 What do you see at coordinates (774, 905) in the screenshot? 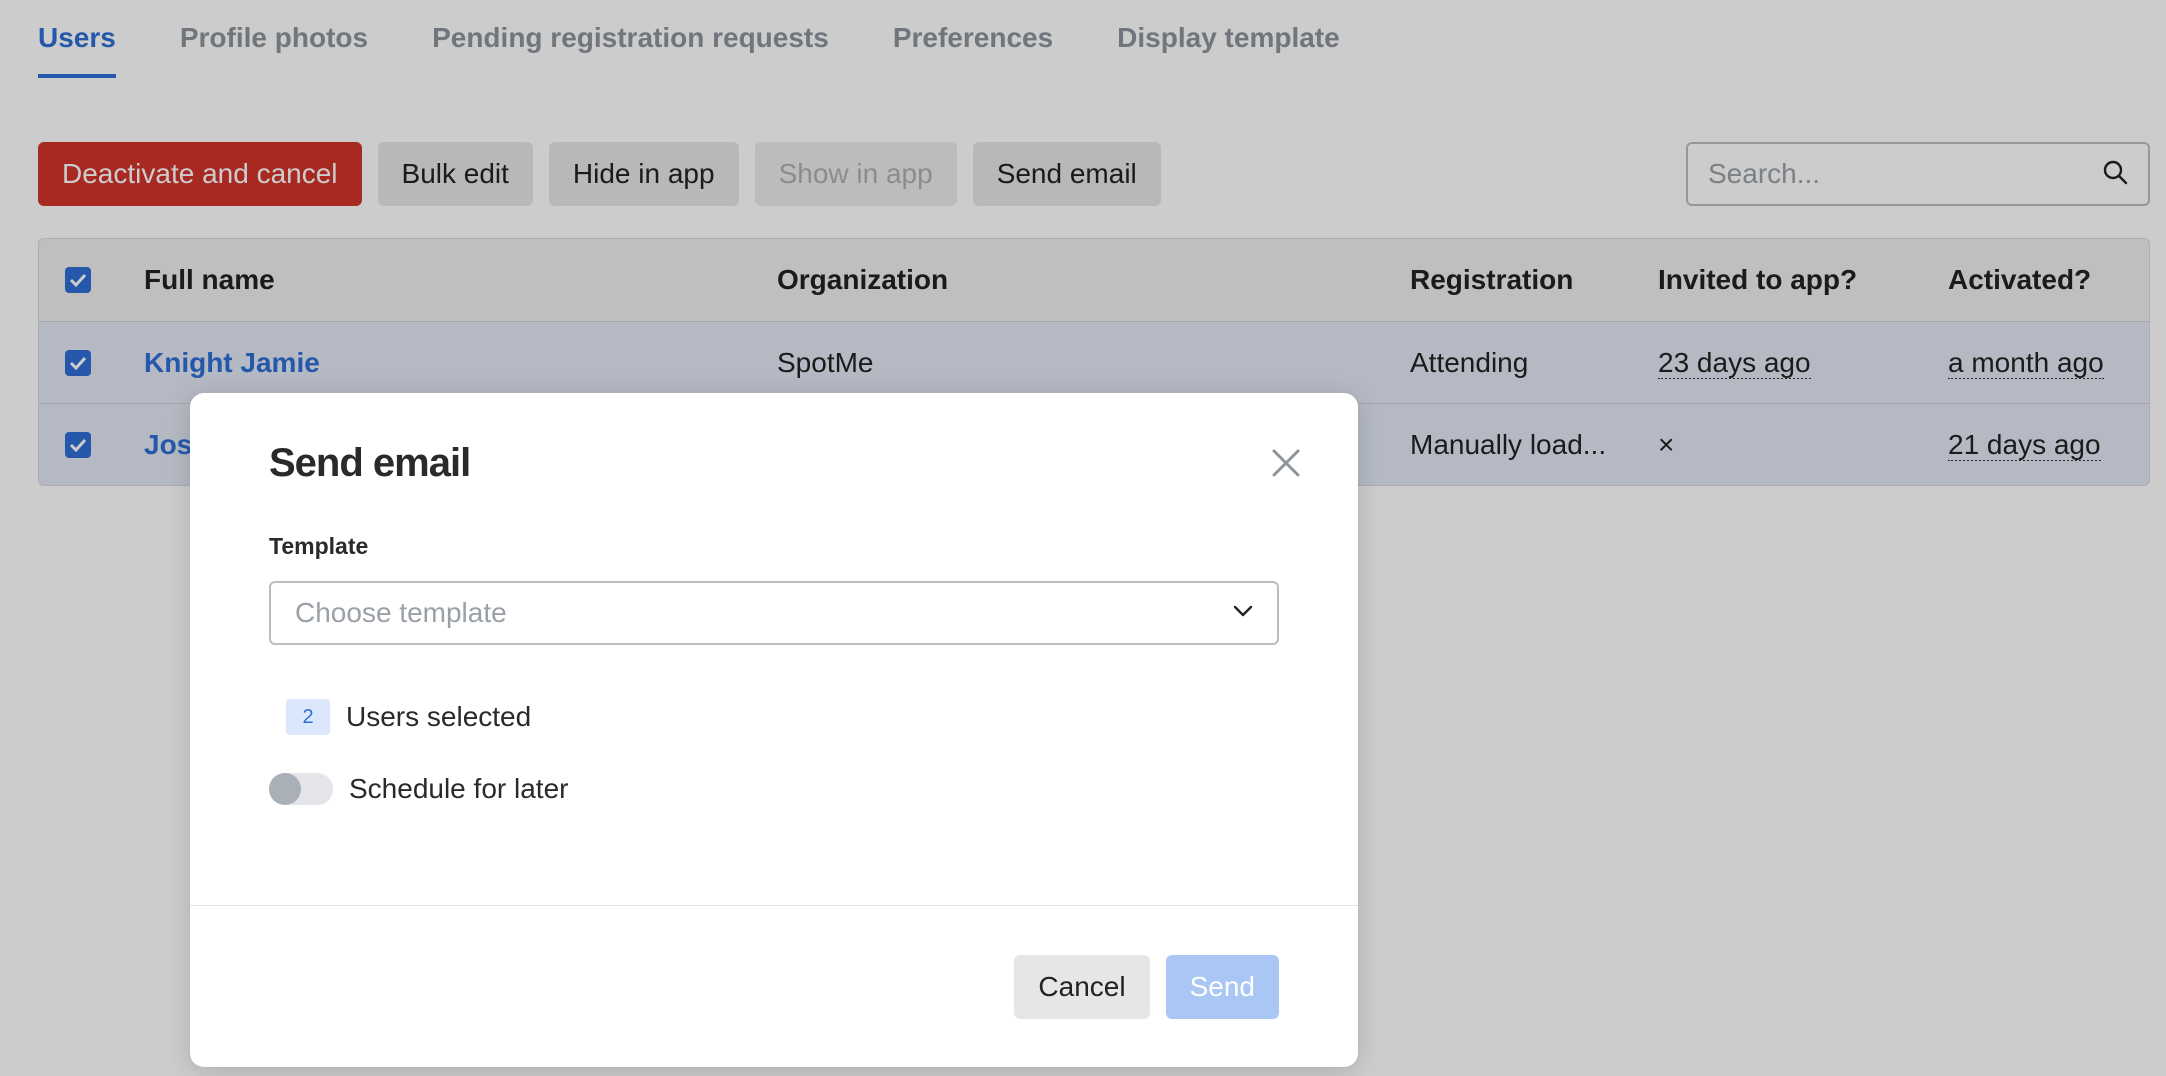
I see `modal-divider` at bounding box center [774, 905].